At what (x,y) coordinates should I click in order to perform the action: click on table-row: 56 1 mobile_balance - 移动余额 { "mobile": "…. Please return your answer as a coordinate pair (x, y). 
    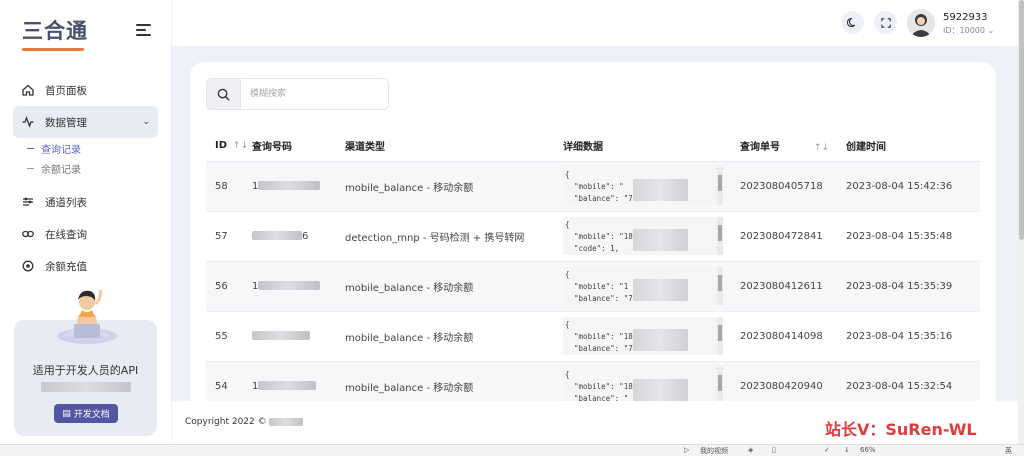
    Looking at the image, I should click on (593, 286).